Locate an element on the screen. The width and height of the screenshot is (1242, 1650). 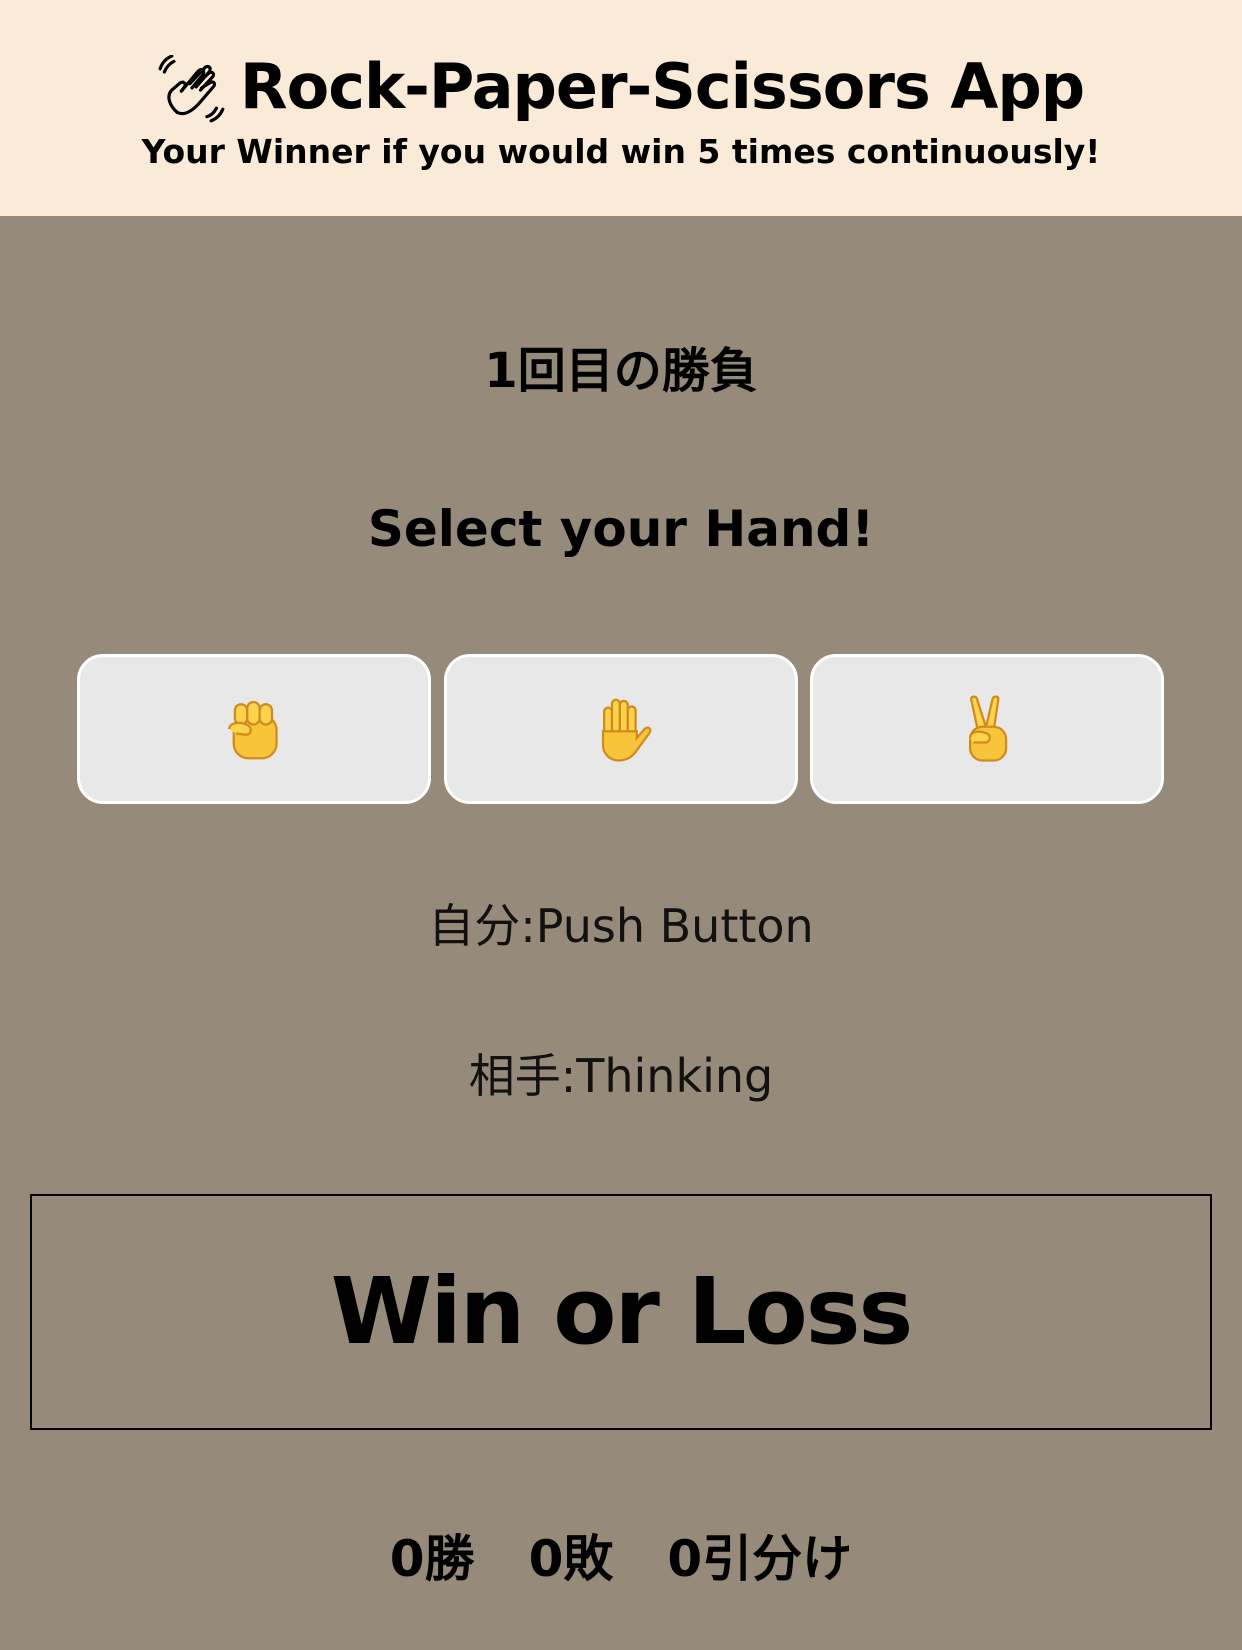
app-title: Rock-Paper-Scissors App is located at coordinates (662, 86).